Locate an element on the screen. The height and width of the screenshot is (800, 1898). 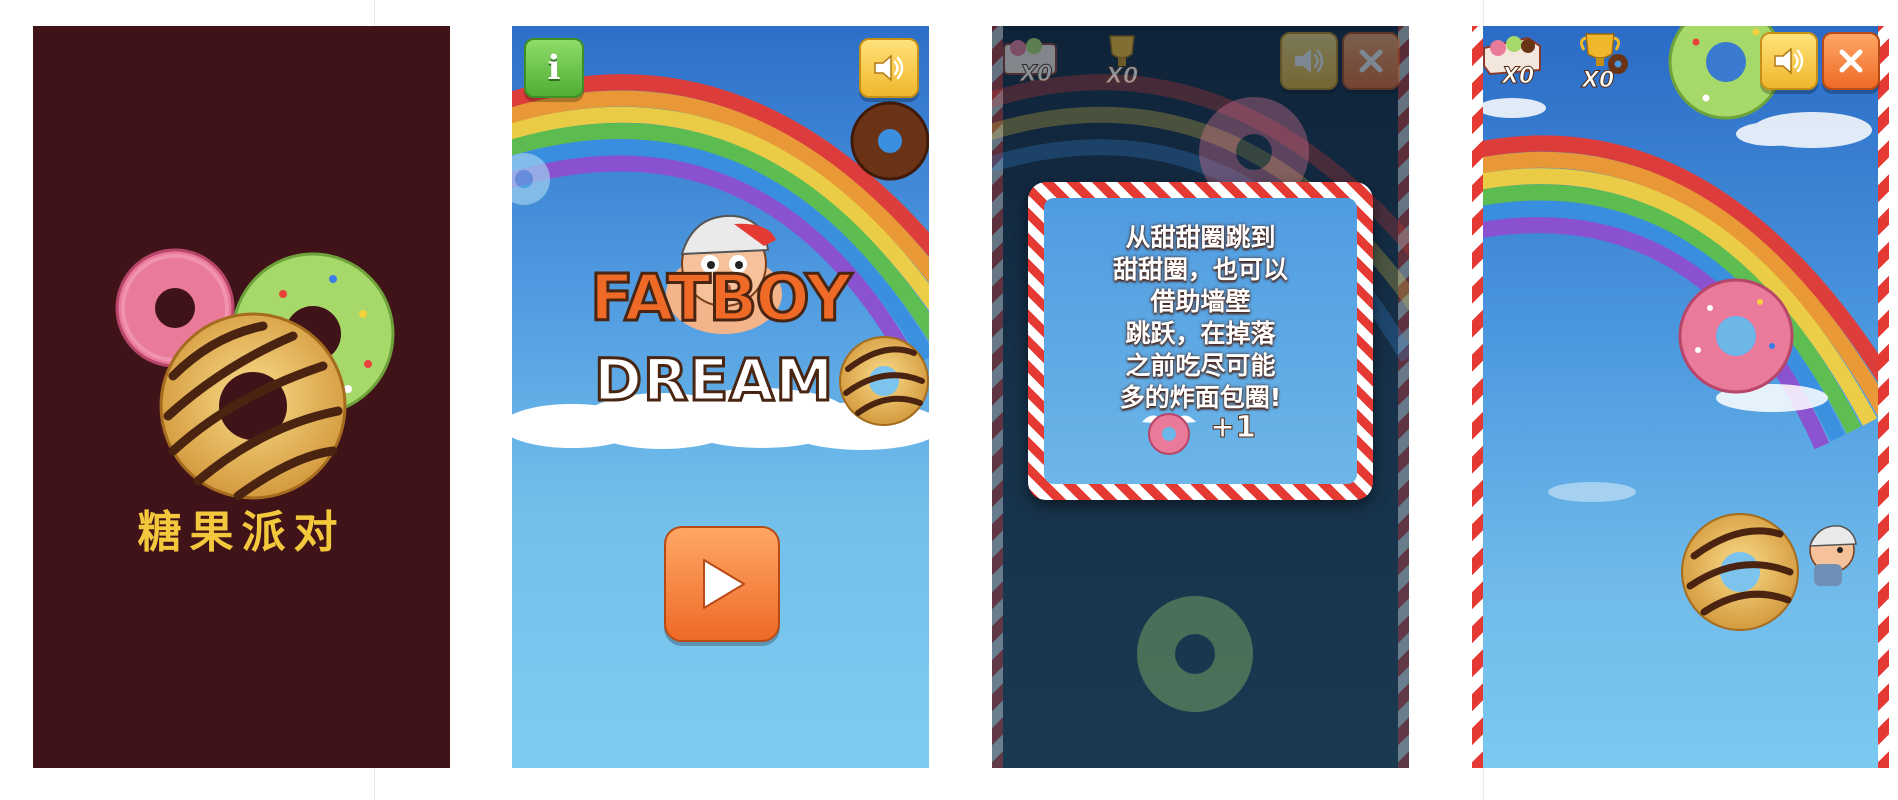
yellow-donut is located at coordinates (253, 406).